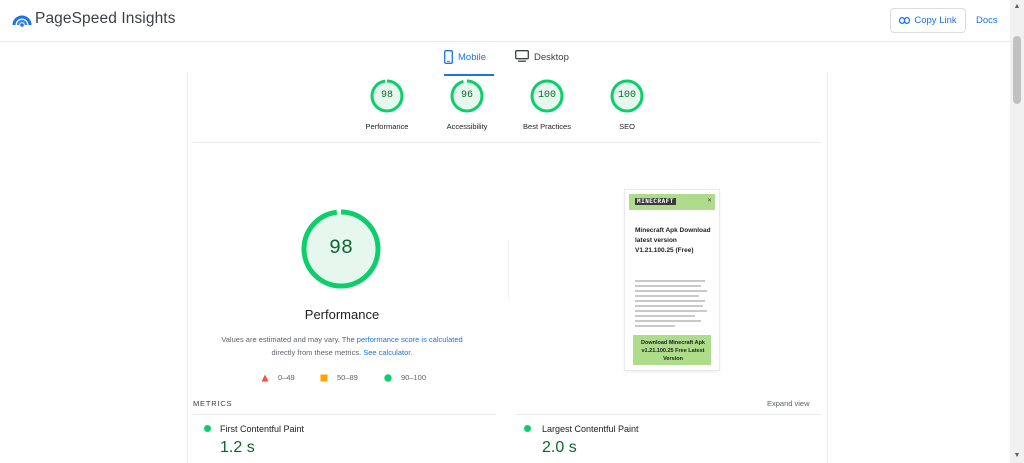  What do you see at coordinates (347, 377) in the screenshot?
I see `legend-range: 50–89` at bounding box center [347, 377].